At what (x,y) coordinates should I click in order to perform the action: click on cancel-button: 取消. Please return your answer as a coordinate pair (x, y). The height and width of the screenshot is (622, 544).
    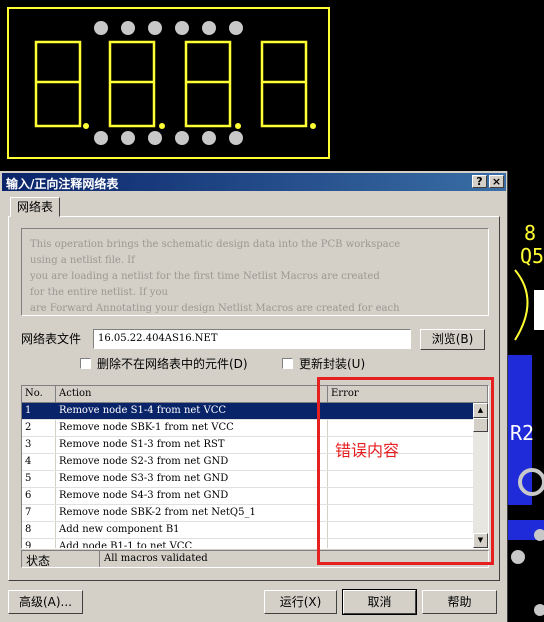
    Looking at the image, I should click on (379, 602).